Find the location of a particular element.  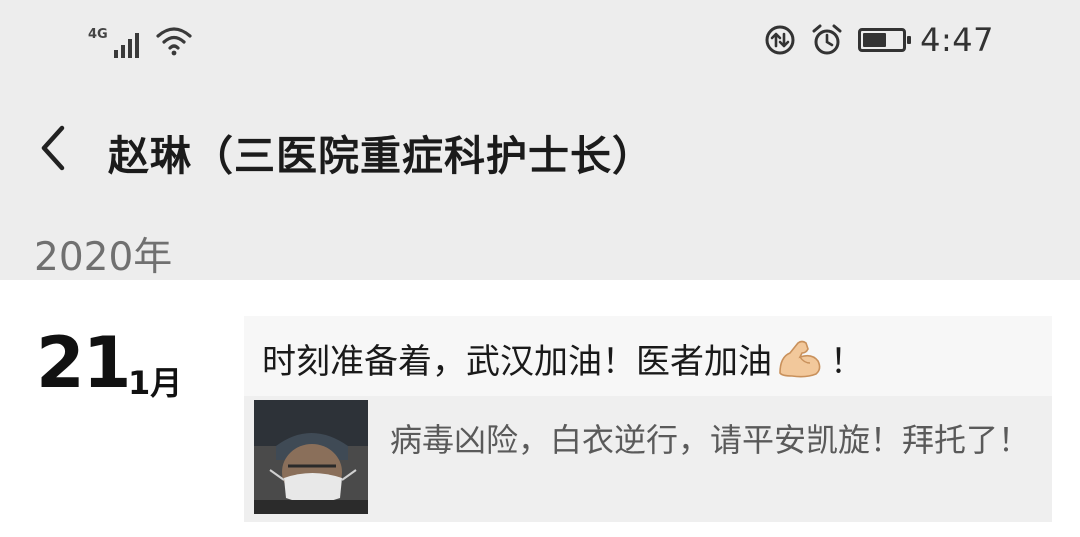

masked-doctor-photo is located at coordinates (311, 457).